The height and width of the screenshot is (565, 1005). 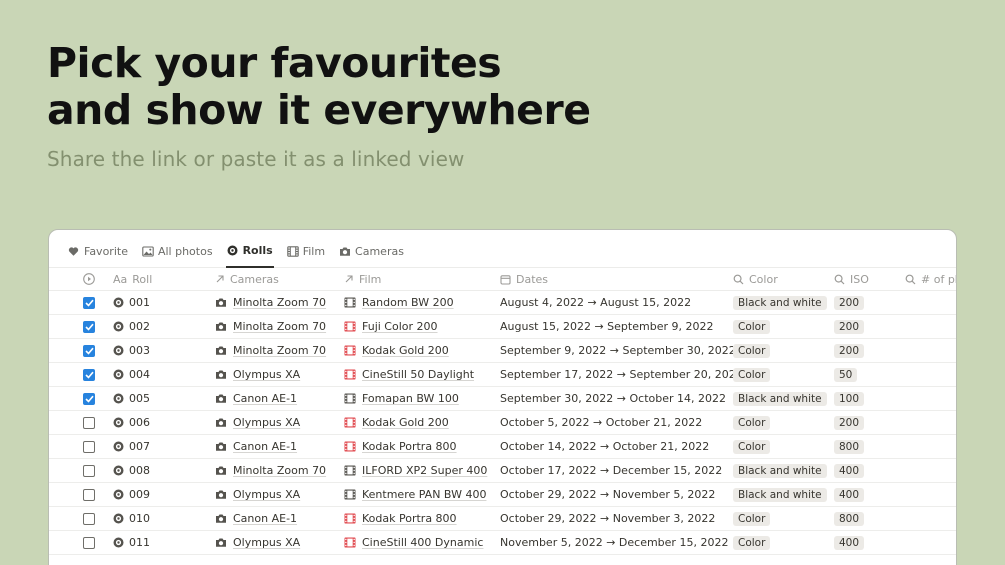 What do you see at coordinates (164, 542) in the screenshot?
I see `roll-cell: 011` at bounding box center [164, 542].